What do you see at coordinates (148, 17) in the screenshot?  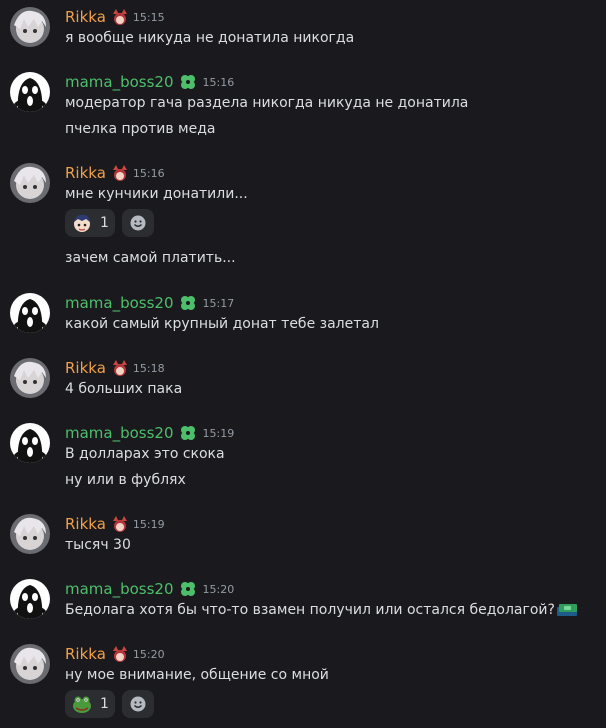 I see `timestamp: 15:15` at bounding box center [148, 17].